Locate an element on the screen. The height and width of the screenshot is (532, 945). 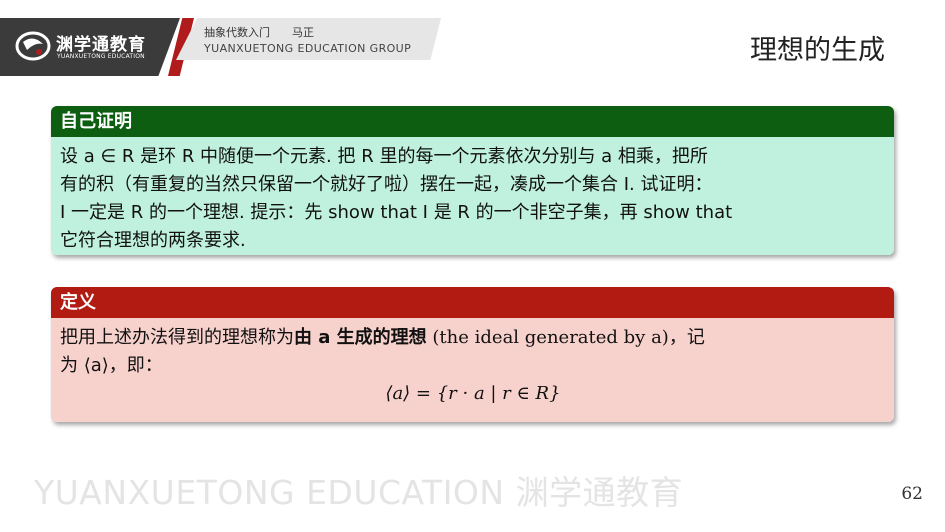
definition-english: (the ideal generated by a)，记 is located at coordinates (565, 337).